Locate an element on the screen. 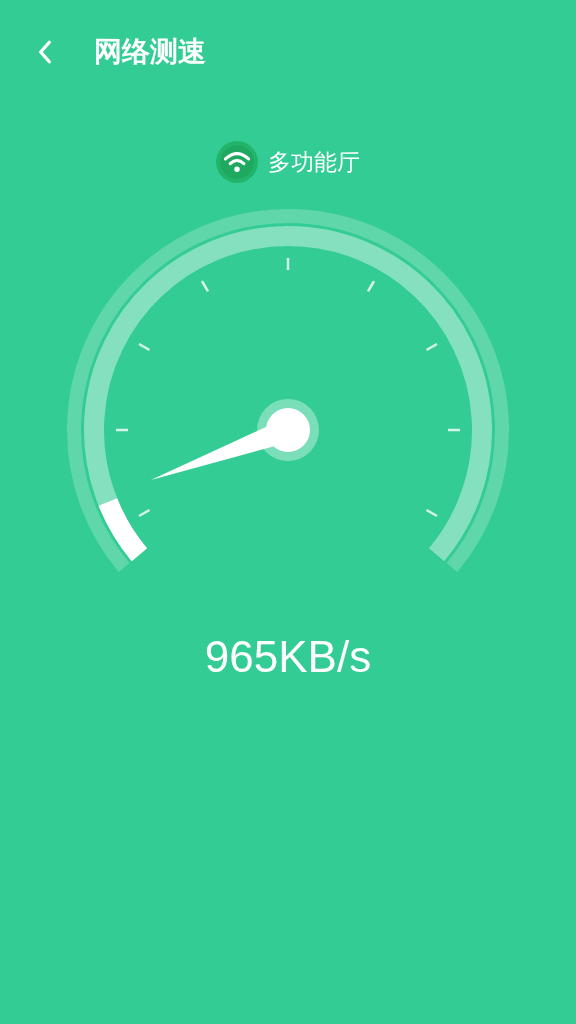 This screenshot has width=576, height=1024. speed-reading: 965KB/s is located at coordinates (288, 657).